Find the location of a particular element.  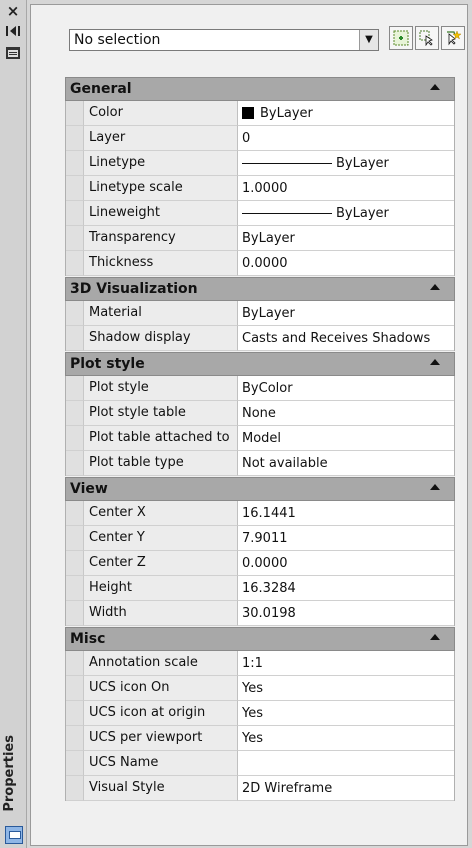

property-value: 2D Wireframe is located at coordinates (346, 788).